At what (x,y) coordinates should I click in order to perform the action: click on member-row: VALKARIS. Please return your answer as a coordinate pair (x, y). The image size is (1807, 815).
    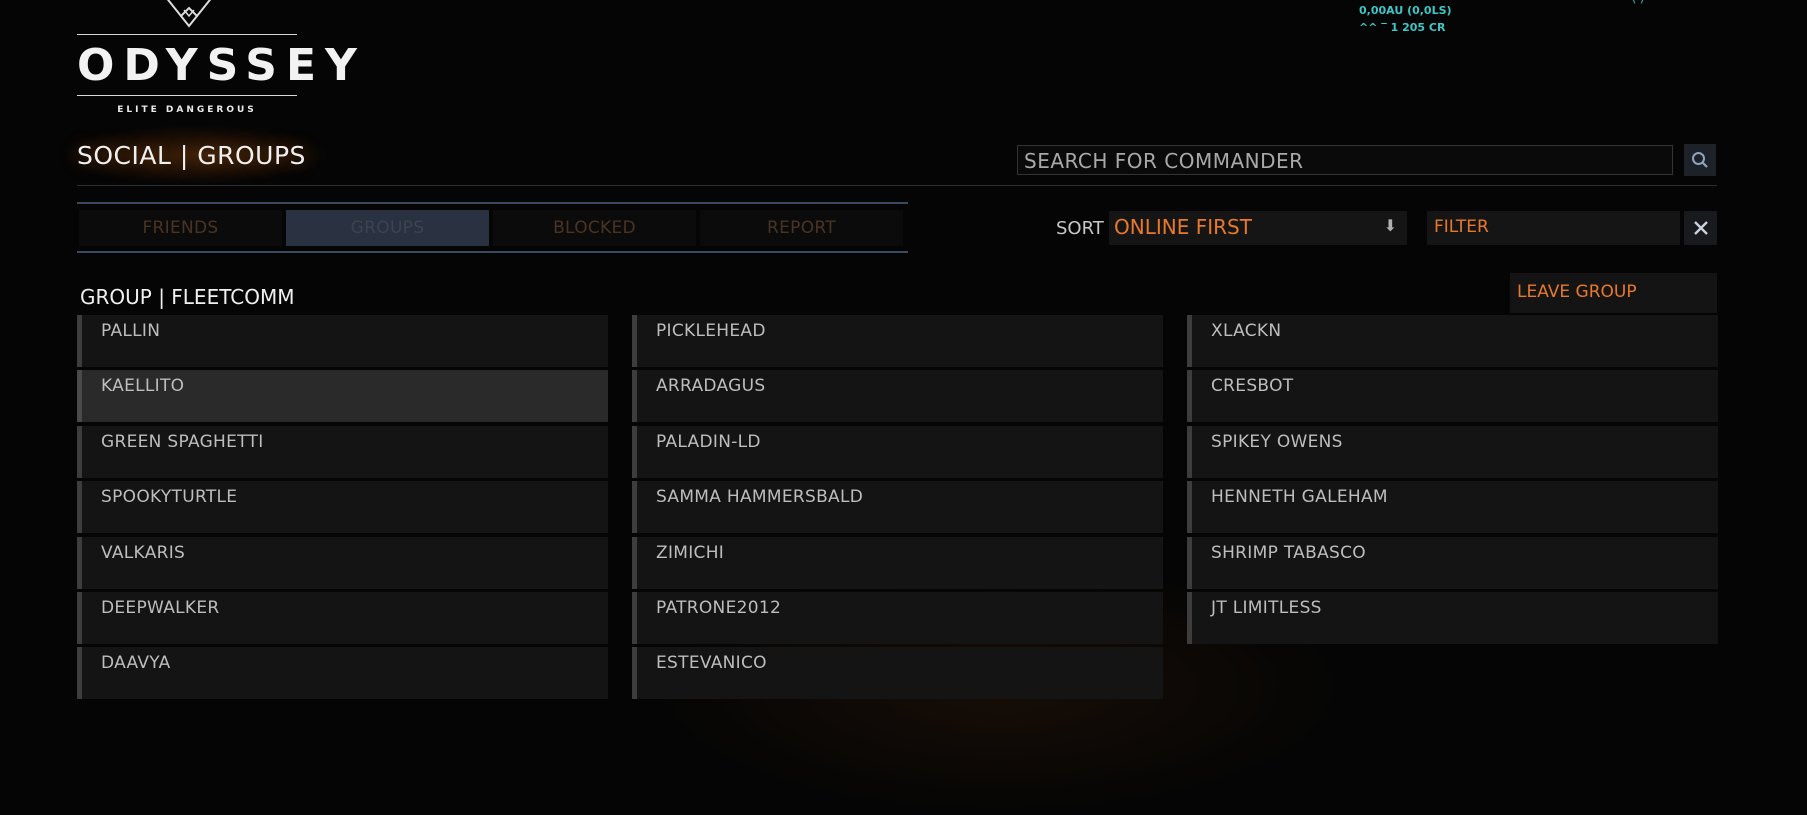
    Looking at the image, I should click on (342, 562).